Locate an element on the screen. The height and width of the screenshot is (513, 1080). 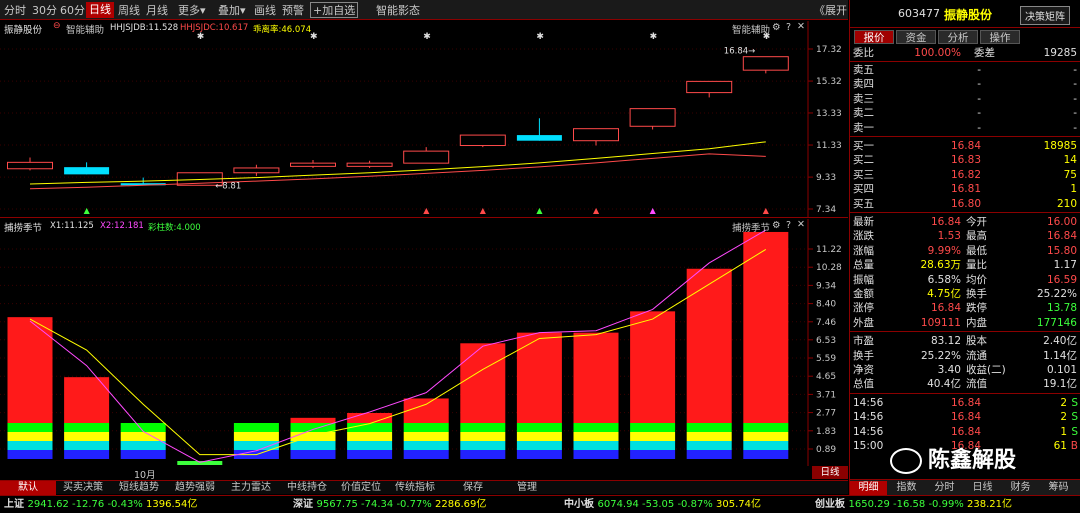
quote-header: 603477 振静股份 决策矩阵 is located at coordinates (965, 14).